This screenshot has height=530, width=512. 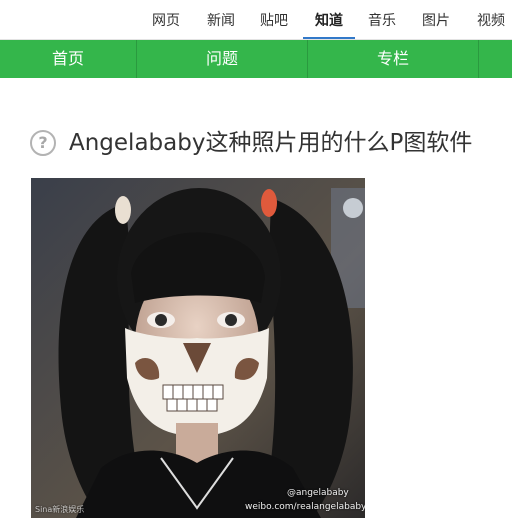 What do you see at coordinates (221, 20) in the screenshot?
I see `tab-news: 新闻` at bounding box center [221, 20].